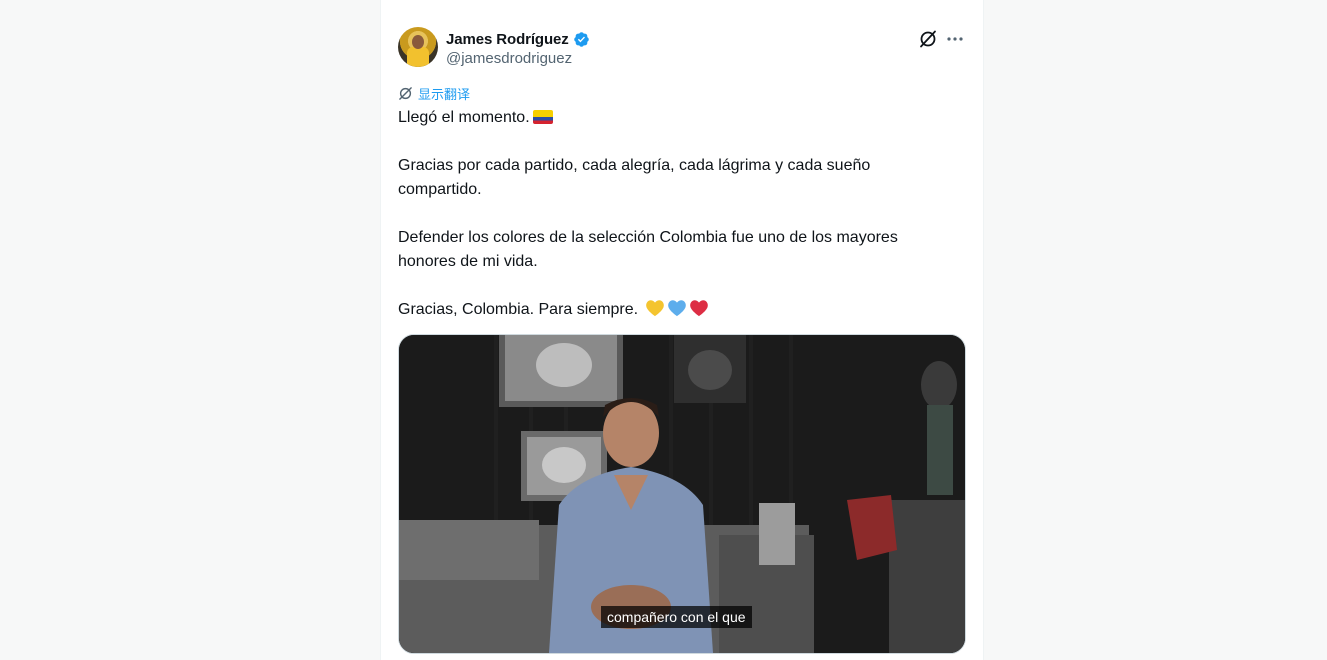 The height and width of the screenshot is (660, 1327). I want to click on tweet-paragraph-text: Gracias, Colombia. Para siempre., so click(518, 309).